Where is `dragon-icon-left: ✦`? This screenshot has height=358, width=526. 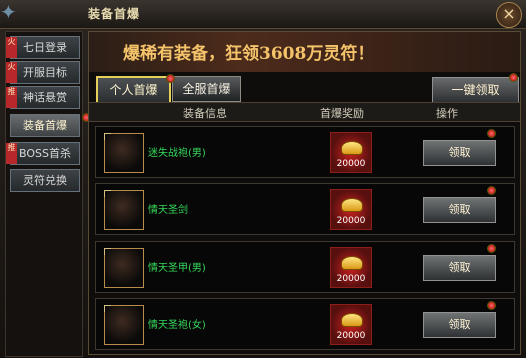 dragon-icon-left: ✦ is located at coordinates (8, 12).